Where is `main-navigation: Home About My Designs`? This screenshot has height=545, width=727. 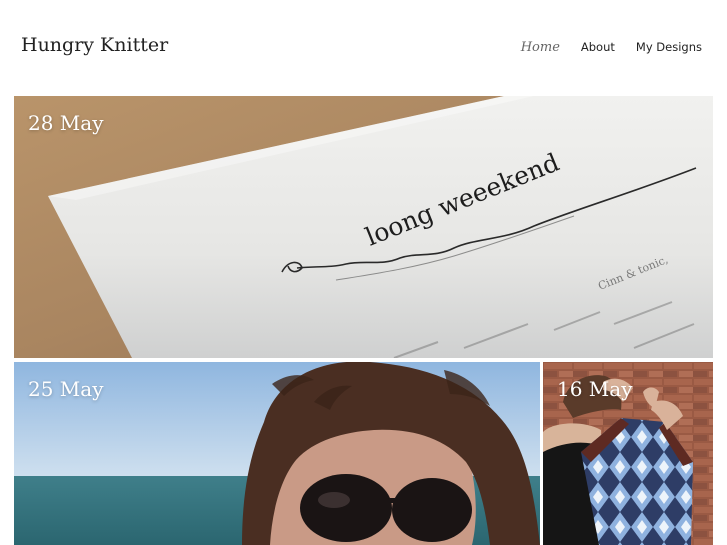 main-navigation: Home About My Designs is located at coordinates (611, 47).